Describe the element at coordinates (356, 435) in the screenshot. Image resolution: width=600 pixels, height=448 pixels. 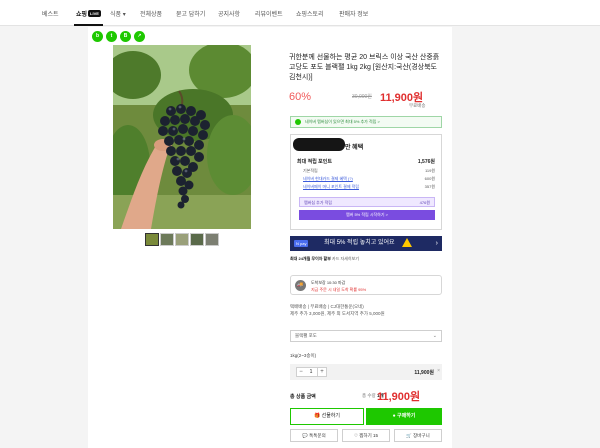
I see `heart-icon: ♡` at that location.